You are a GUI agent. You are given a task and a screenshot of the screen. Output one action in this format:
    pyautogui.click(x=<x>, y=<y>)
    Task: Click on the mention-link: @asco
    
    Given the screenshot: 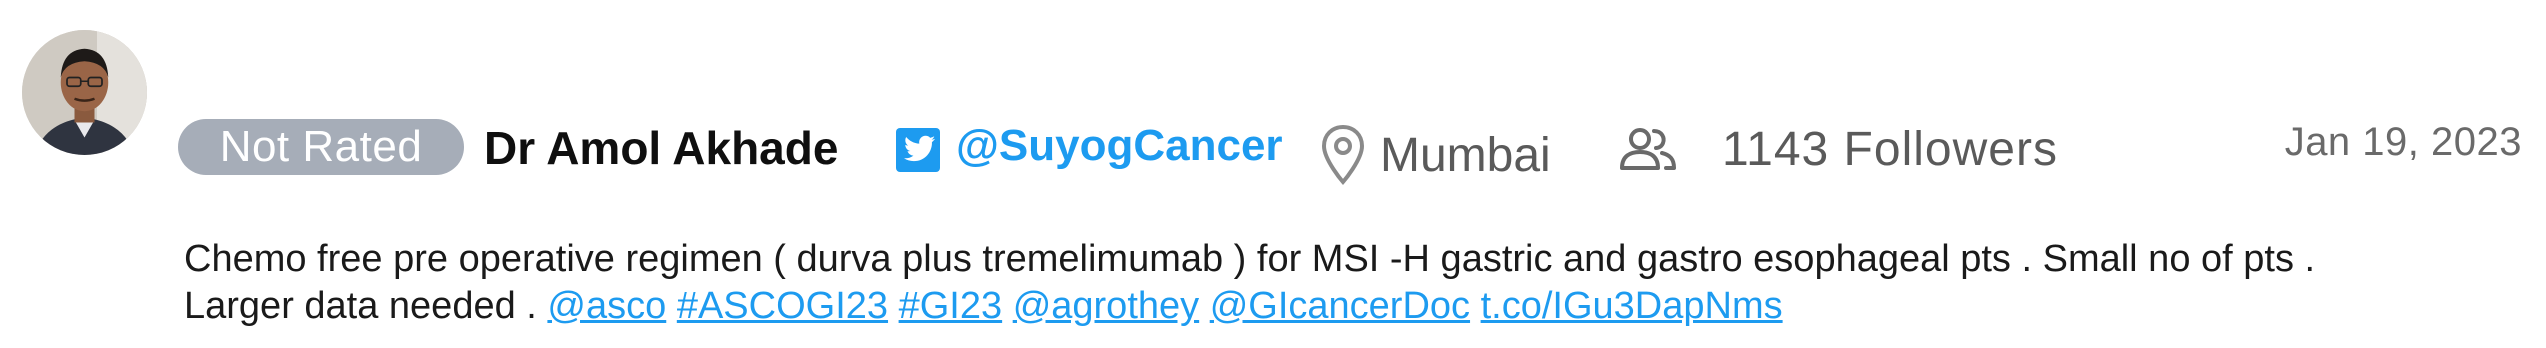 What is the action you would take?
    pyautogui.click(x=606, y=306)
    